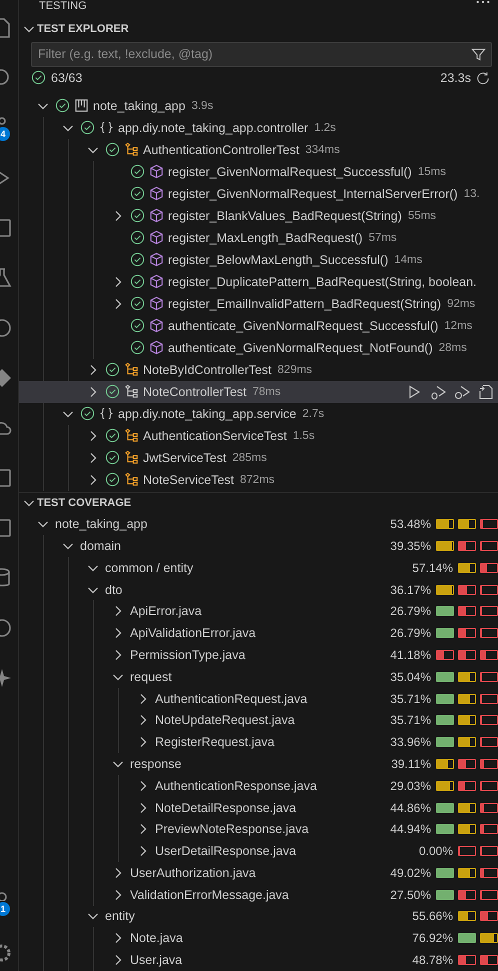  I want to click on test-name: authenticate_GivenNormalRequest_Successful(), so click(303, 325).